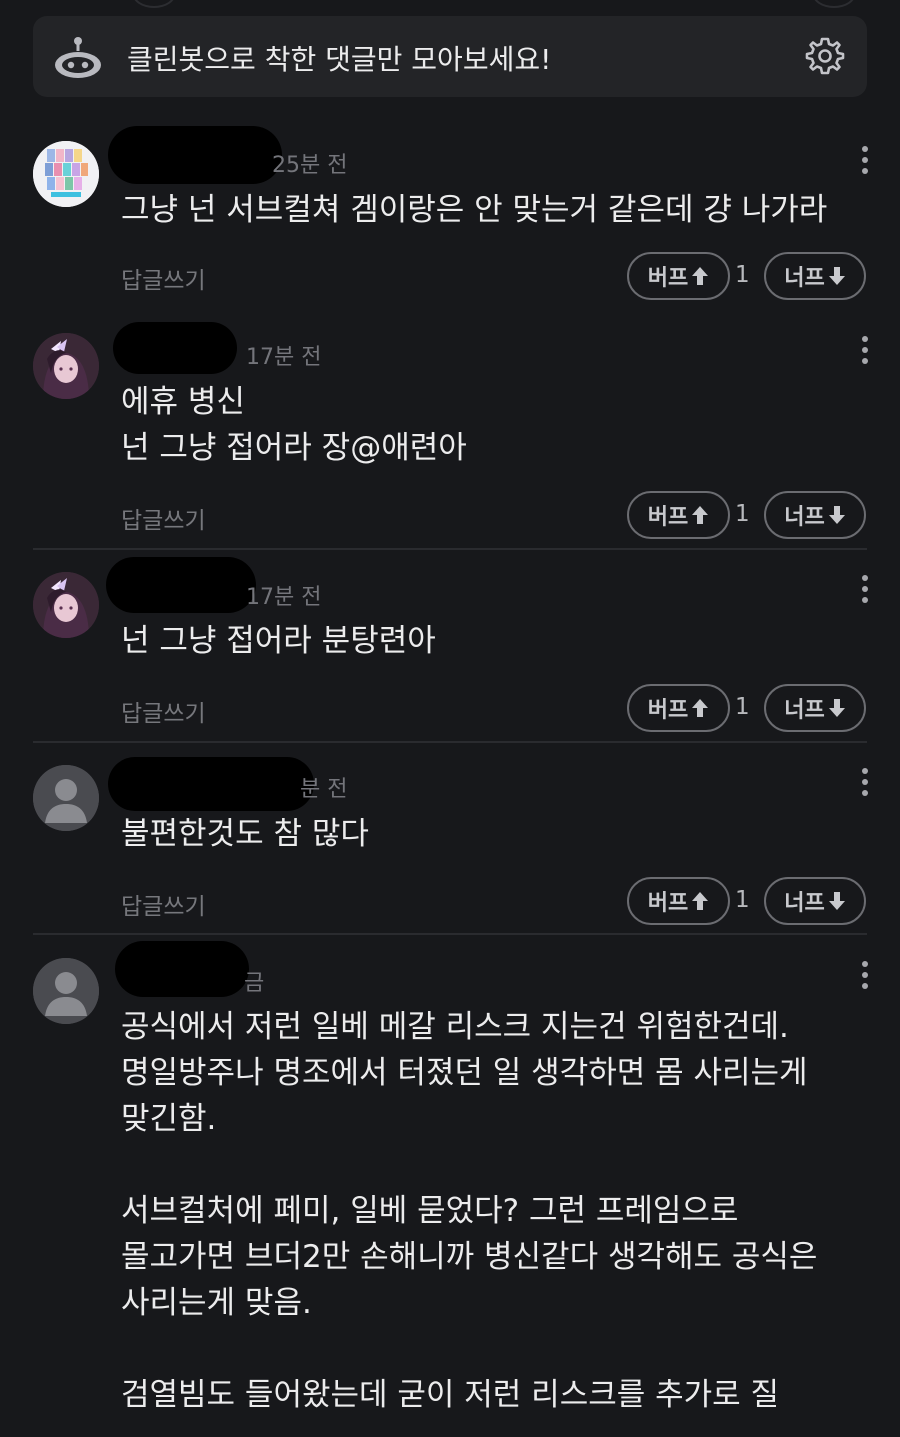 The image size is (900, 1437). Describe the element at coordinates (78, 57) in the screenshot. I see `robot-icon` at that location.